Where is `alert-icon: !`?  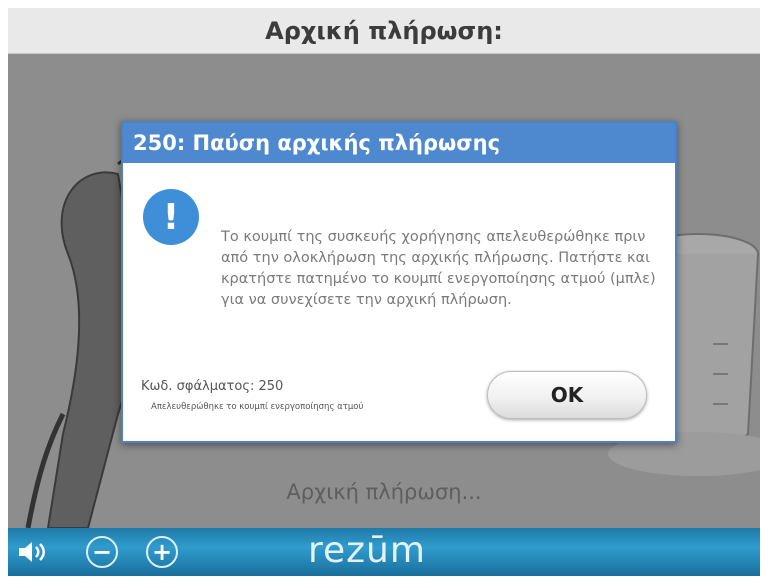 alert-icon: ! is located at coordinates (171, 217).